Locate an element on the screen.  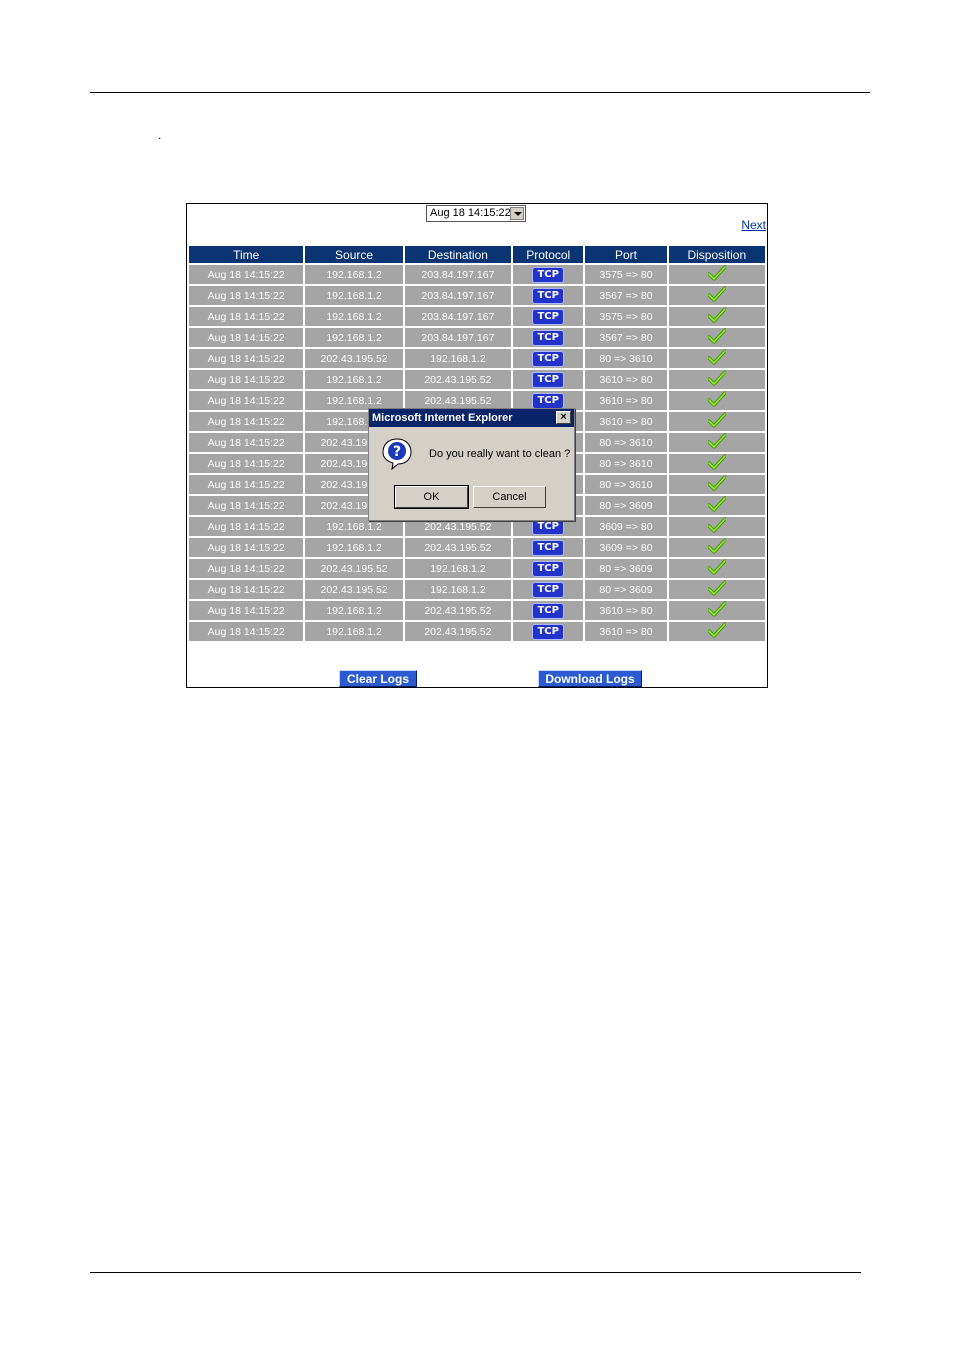
question-icon: ? is located at coordinates (397, 456).